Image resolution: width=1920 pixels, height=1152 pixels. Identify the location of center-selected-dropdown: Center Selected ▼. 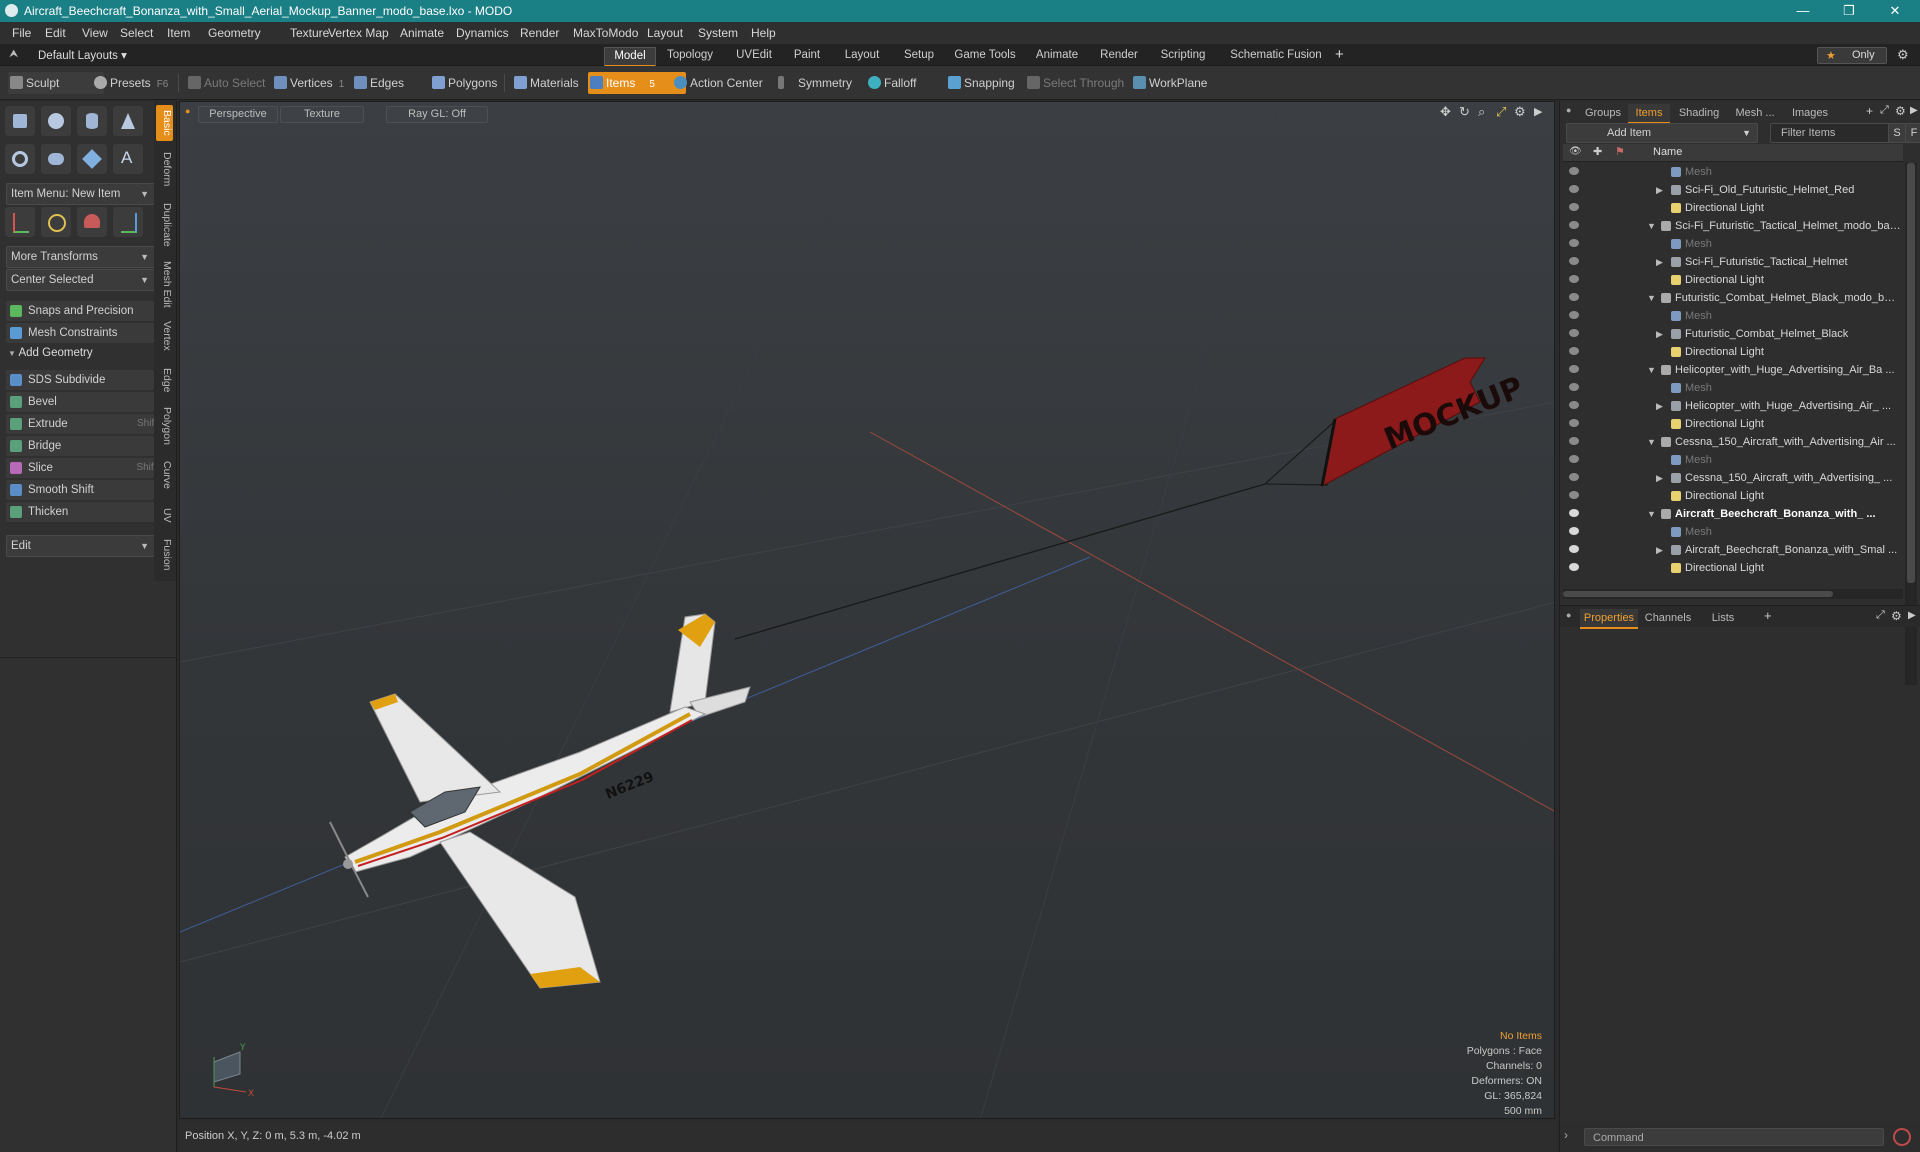
(80, 280).